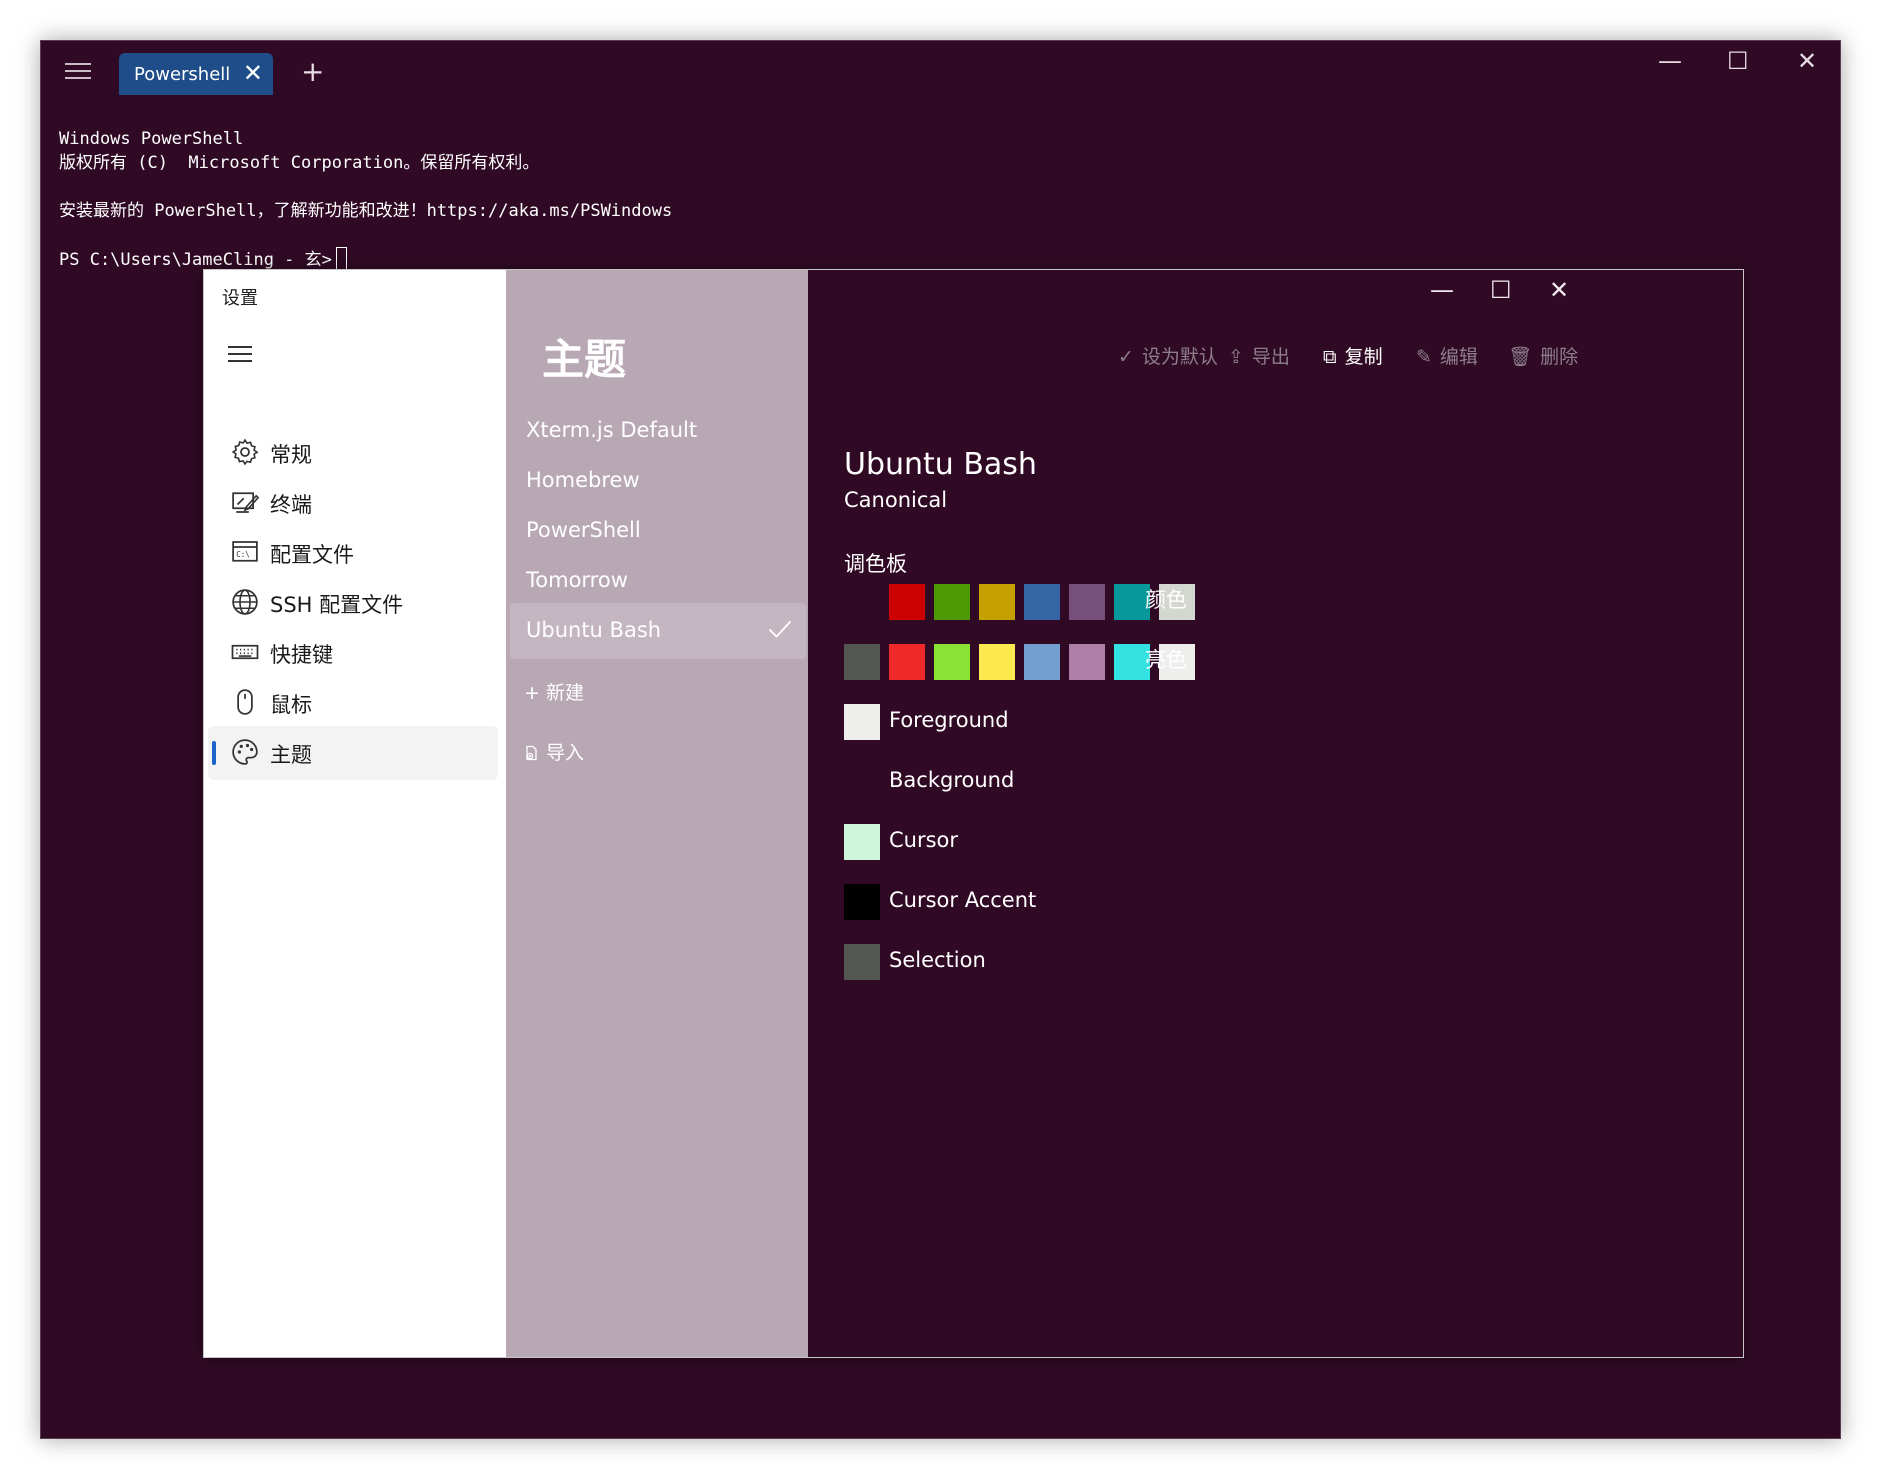 The height and width of the screenshot is (1478, 1880). What do you see at coordinates (1166, 600) in the screenshot?
I see `normal-colors-label: 颜色` at bounding box center [1166, 600].